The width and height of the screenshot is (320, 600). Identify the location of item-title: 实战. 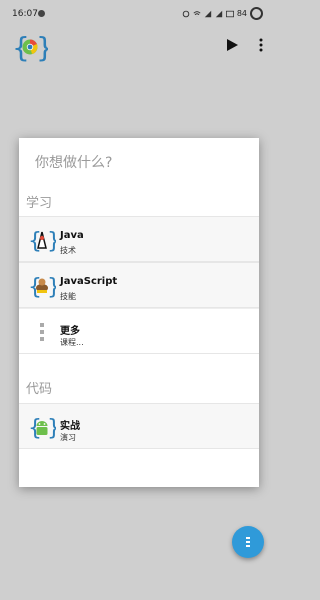
(70, 426).